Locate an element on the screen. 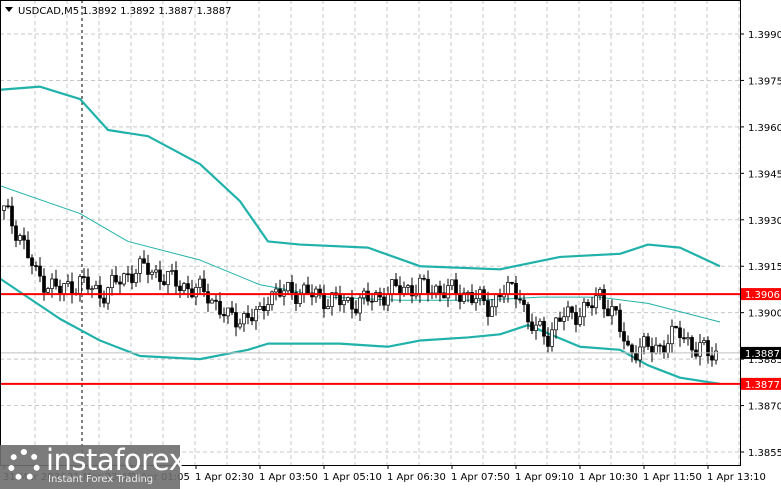  y-tick-label: 1.3870 is located at coordinates (764, 407).